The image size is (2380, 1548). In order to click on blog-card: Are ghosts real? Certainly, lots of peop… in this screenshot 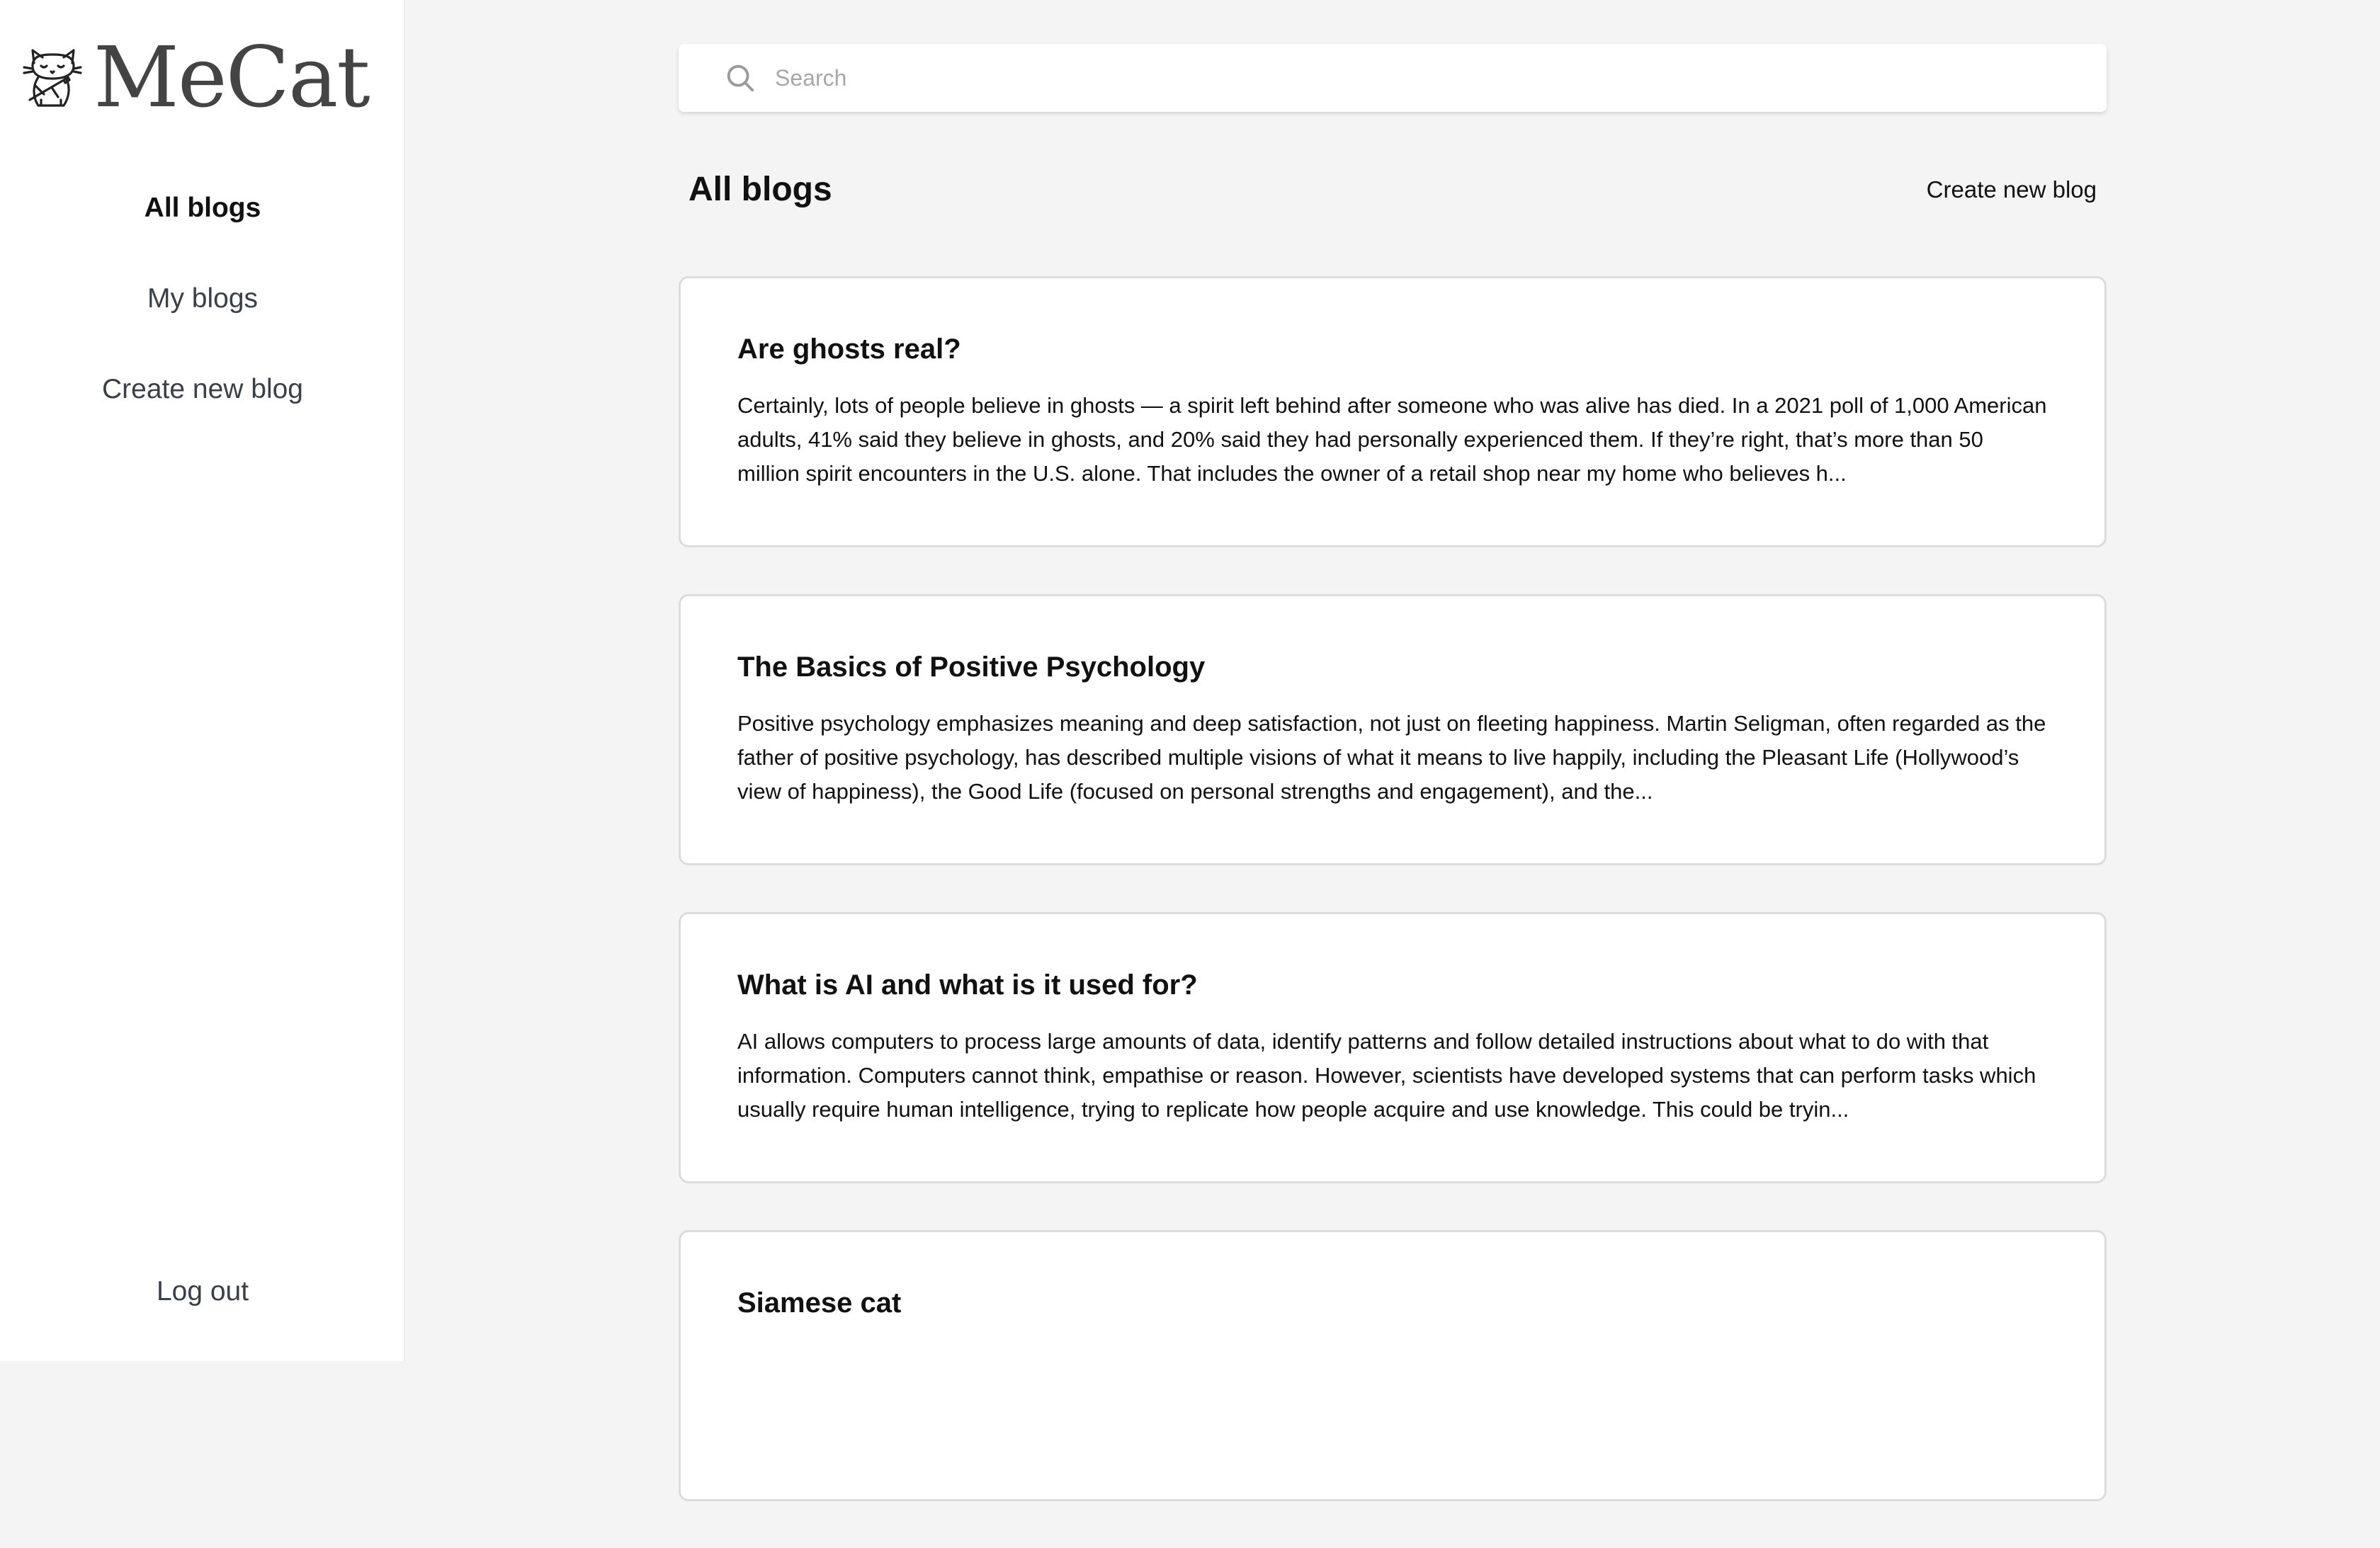, I will do `click(1393, 411)`.